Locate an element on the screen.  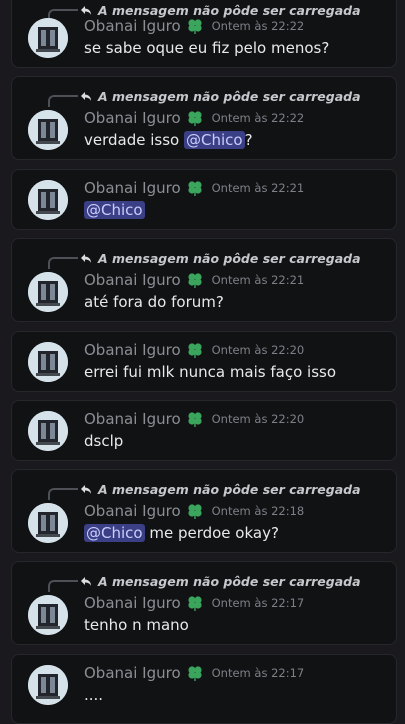
message-content: @Chico is located at coordinates (114, 210).